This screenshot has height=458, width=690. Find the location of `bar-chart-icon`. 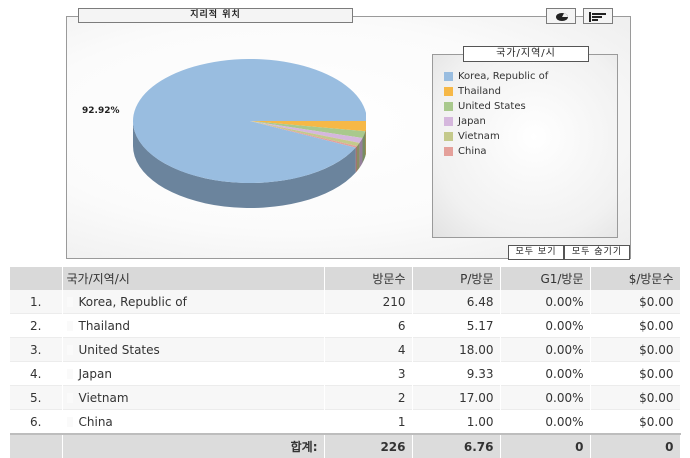

bar-chart-icon is located at coordinates (597, 17).